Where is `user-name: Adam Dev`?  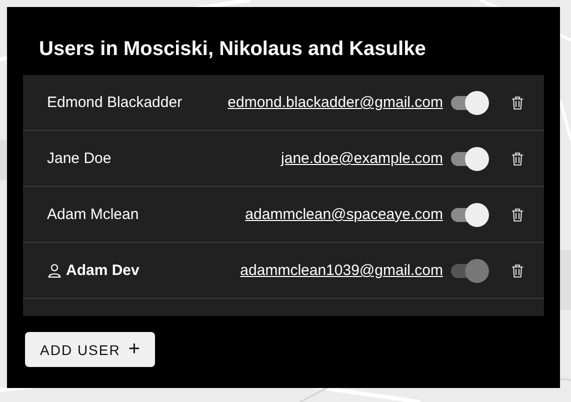 user-name: Adam Dev is located at coordinates (103, 270).